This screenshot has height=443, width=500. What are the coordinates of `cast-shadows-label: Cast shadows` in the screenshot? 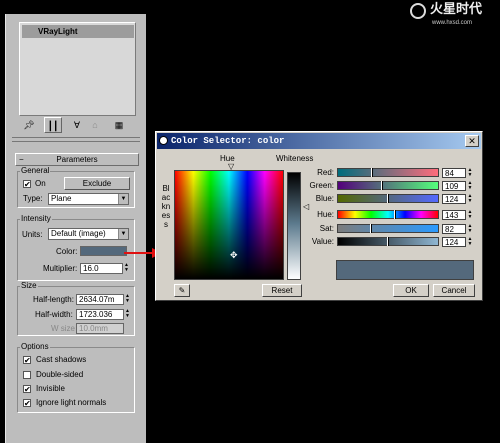 It's located at (61, 359).